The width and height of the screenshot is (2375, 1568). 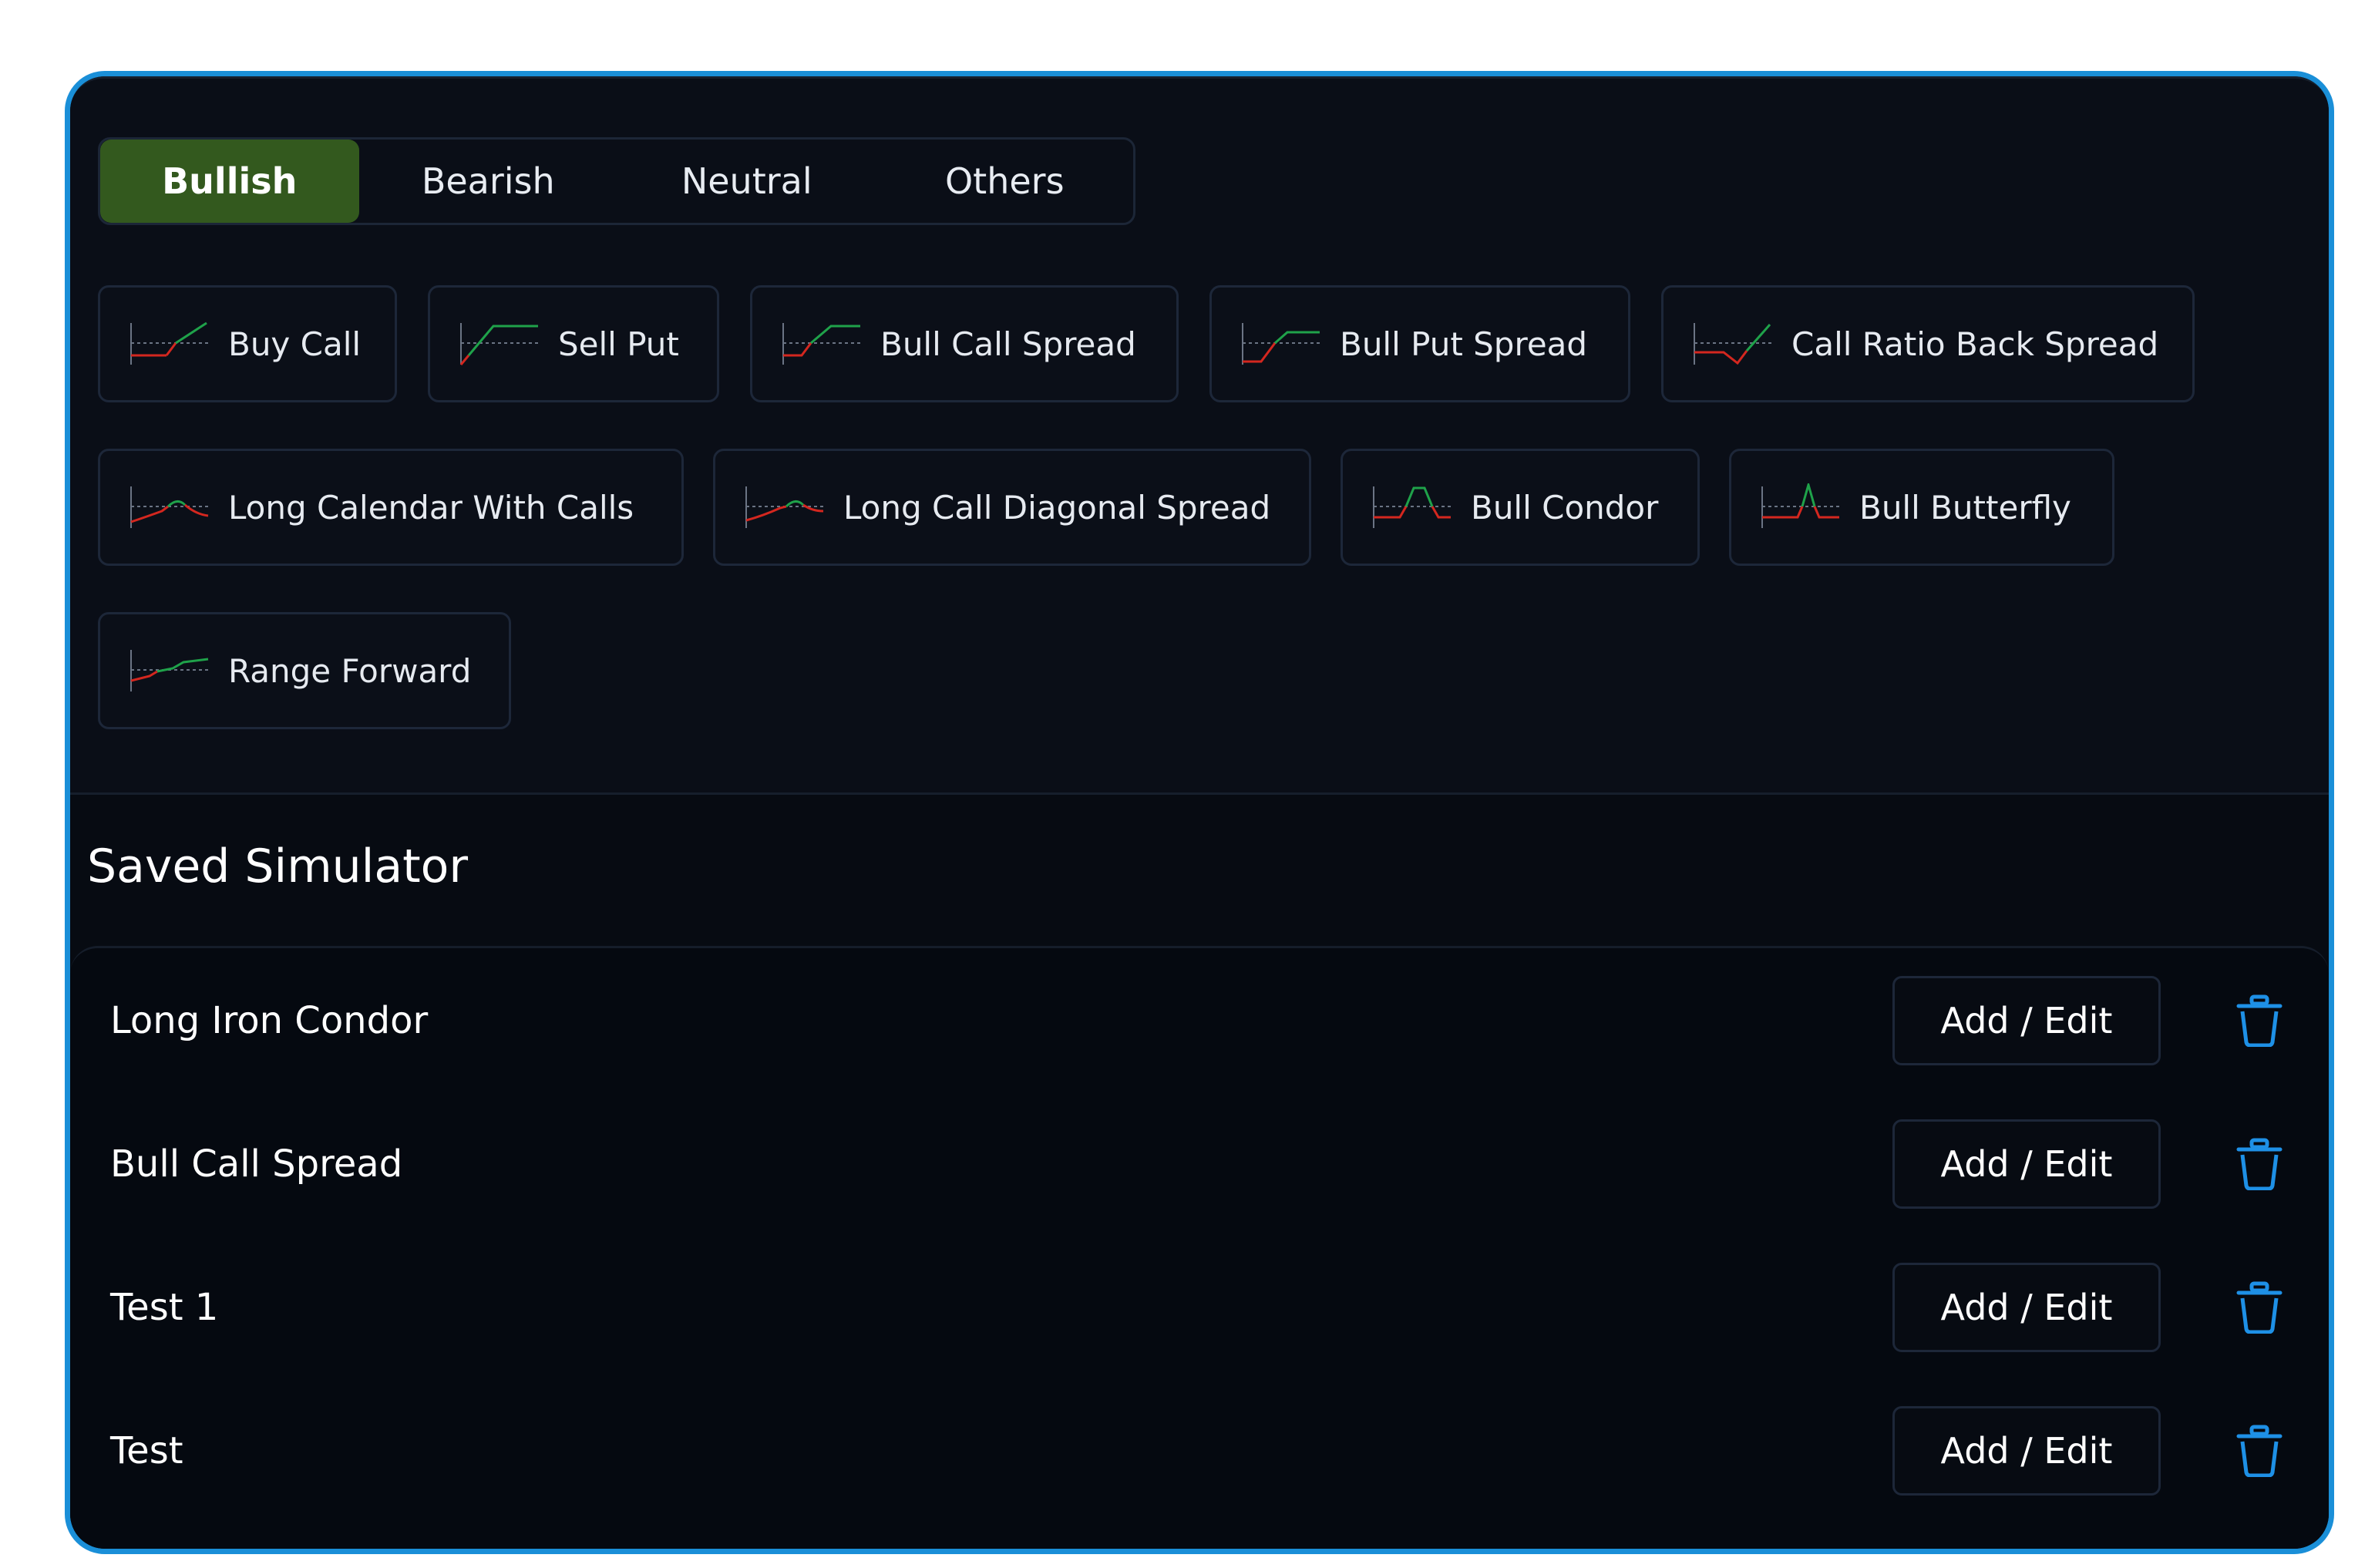 I want to click on sentiment-tabs: Bullish Bearish Neutral Others, so click(x=616, y=181).